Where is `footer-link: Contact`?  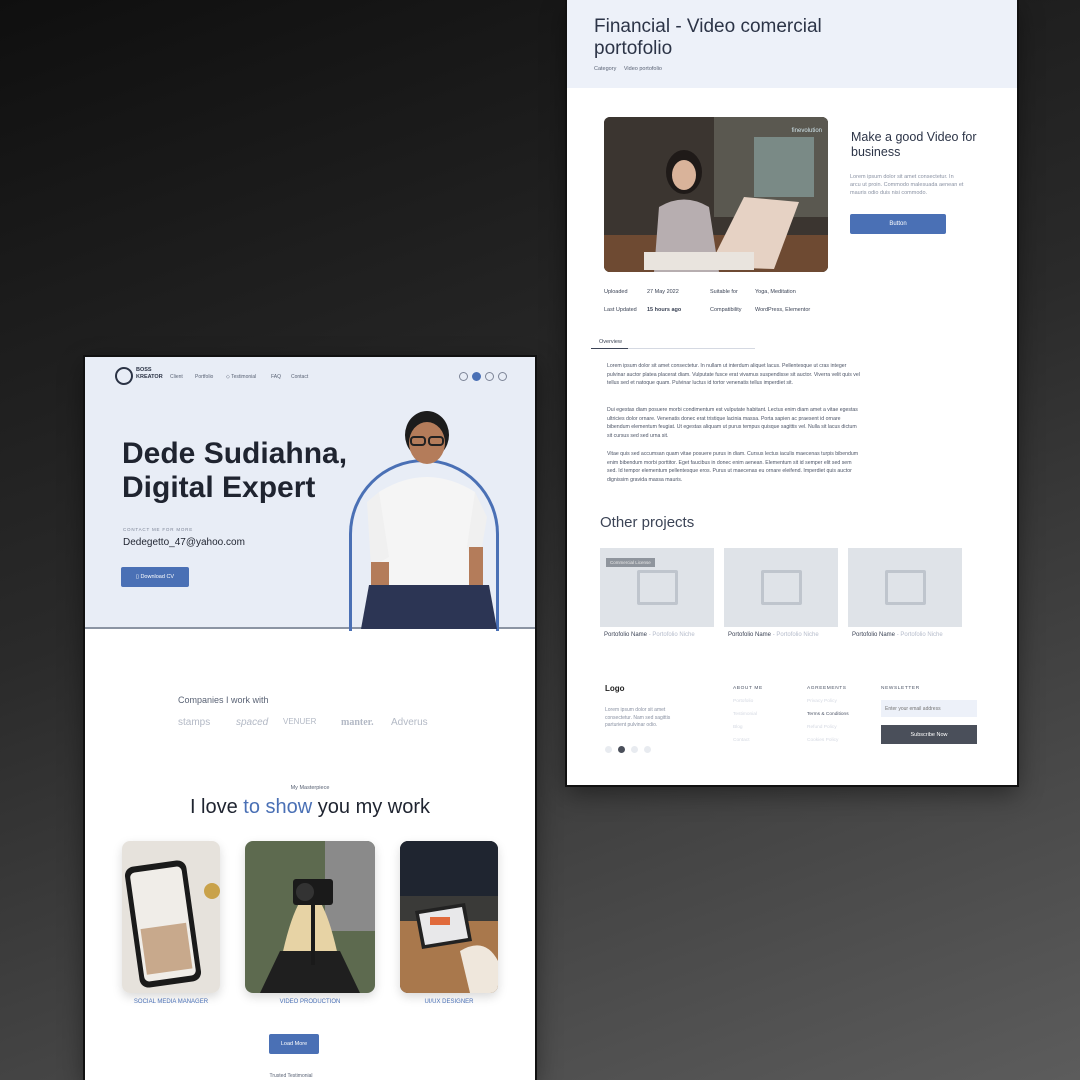
footer-link: Contact is located at coordinates (741, 740).